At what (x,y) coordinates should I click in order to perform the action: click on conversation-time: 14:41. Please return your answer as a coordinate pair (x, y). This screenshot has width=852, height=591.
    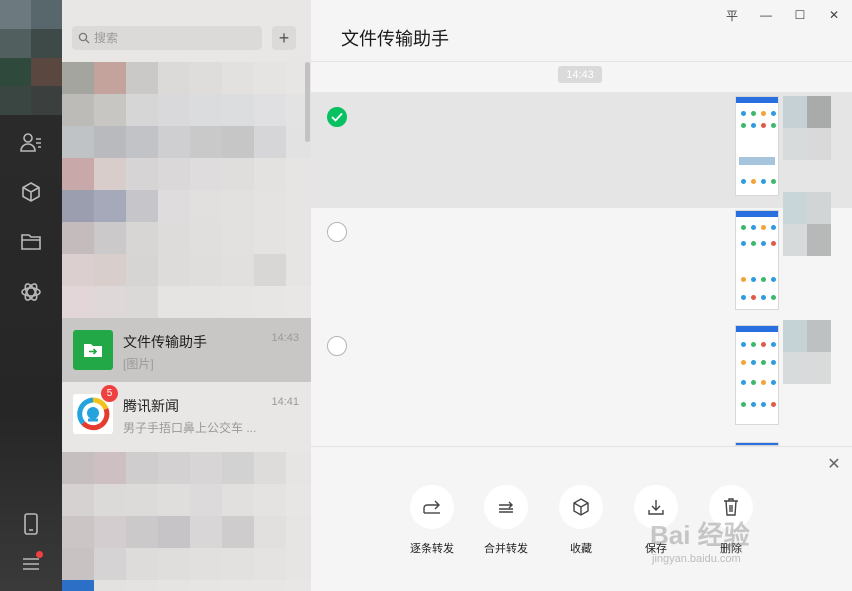
    Looking at the image, I should click on (285, 402).